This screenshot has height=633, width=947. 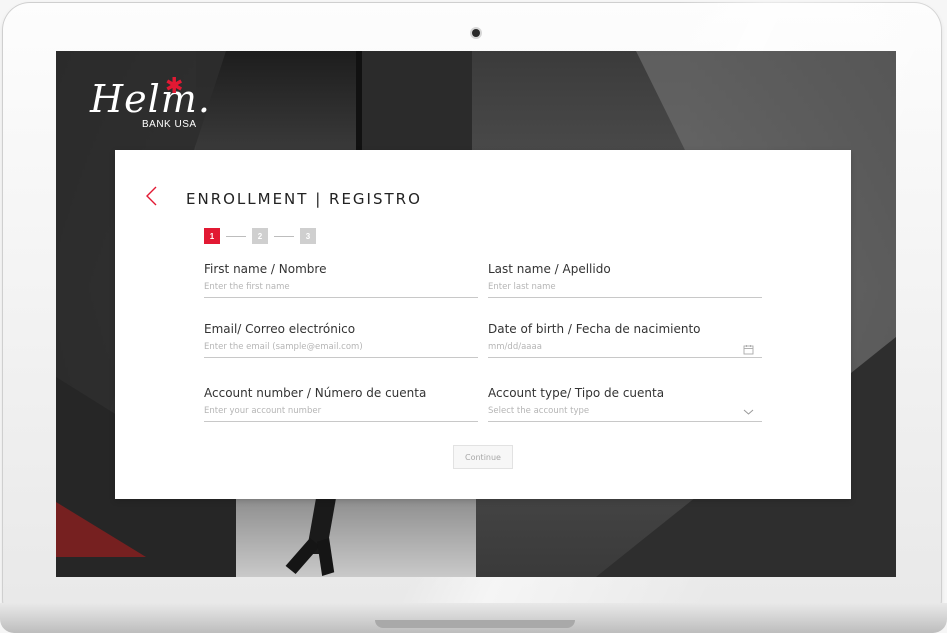 What do you see at coordinates (475, 624) in the screenshot?
I see `laptop-notch` at bounding box center [475, 624].